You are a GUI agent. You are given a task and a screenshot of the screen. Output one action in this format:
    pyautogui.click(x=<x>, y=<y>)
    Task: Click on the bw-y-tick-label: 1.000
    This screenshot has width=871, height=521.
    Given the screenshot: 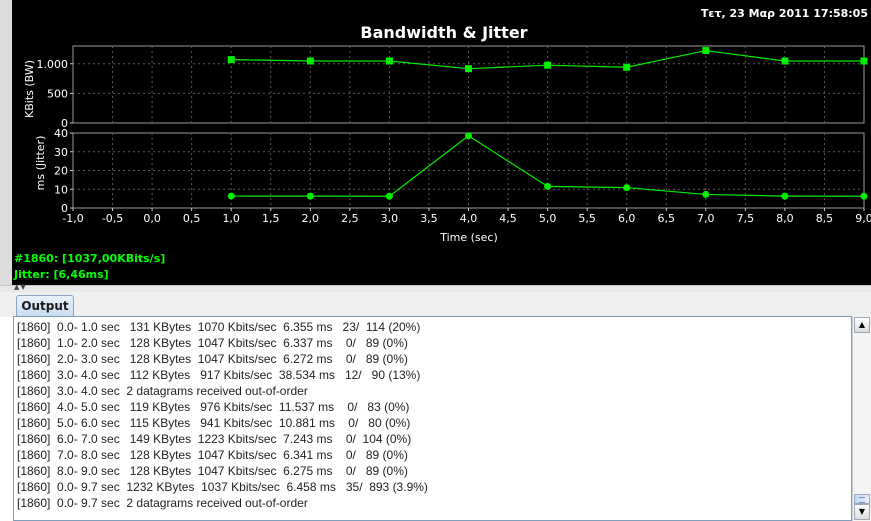 What is the action you would take?
    pyautogui.click(x=53, y=64)
    